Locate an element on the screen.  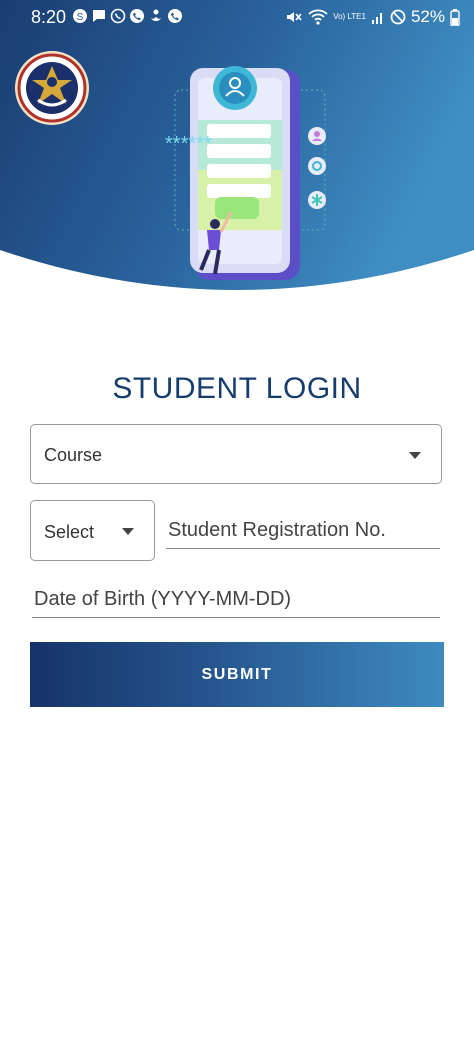
skype-icon: S is located at coordinates (80, 16).